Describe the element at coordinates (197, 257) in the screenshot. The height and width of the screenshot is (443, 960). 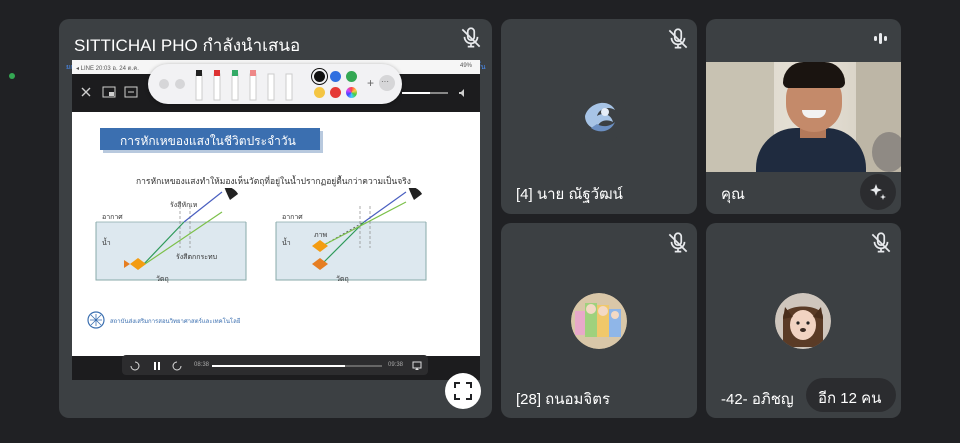
I see `left-incident-label: รังสีตกกระทบ` at that location.